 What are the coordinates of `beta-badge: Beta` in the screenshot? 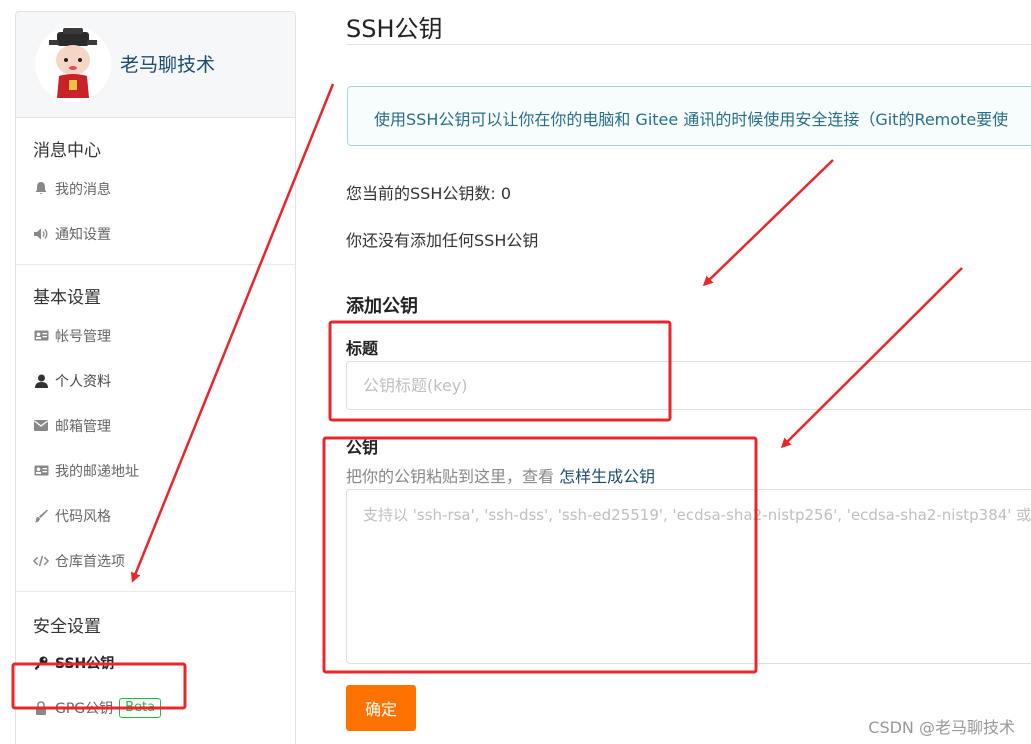 It's located at (140, 707).